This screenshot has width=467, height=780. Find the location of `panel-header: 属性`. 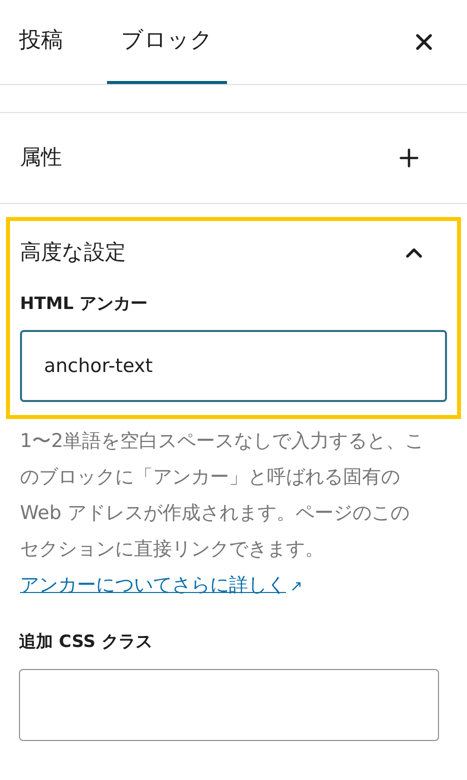

panel-header: 属性 is located at coordinates (233, 158).